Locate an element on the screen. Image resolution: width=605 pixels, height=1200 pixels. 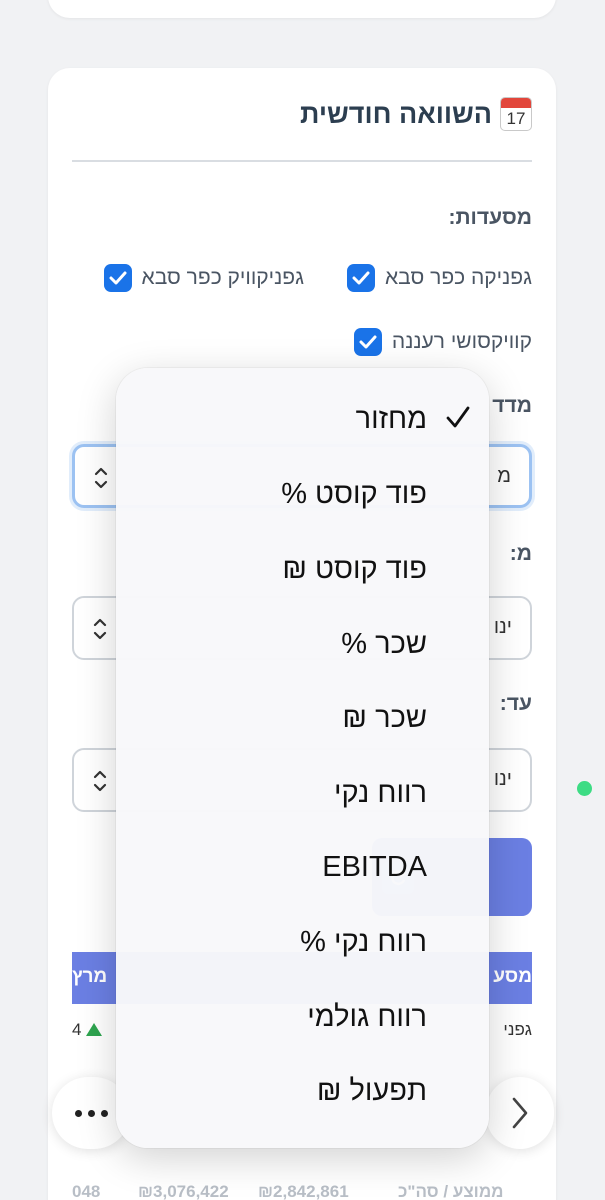
dropdown-option-salary-ils: שכר ₪ is located at coordinates (384, 718).